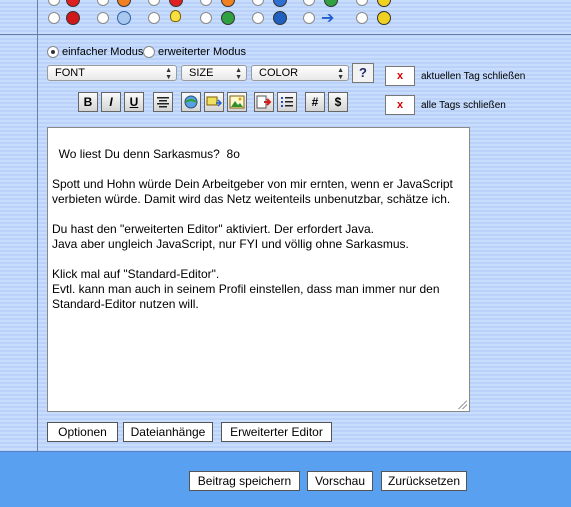 This screenshot has height=507, width=571. I want to click on quote-arrow-icon, so click(264, 102).